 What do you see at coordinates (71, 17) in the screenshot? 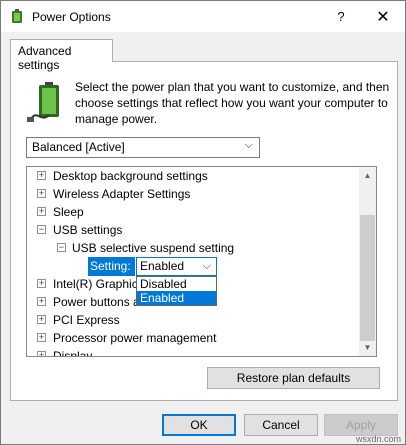
I see `window-title: Power Options` at bounding box center [71, 17].